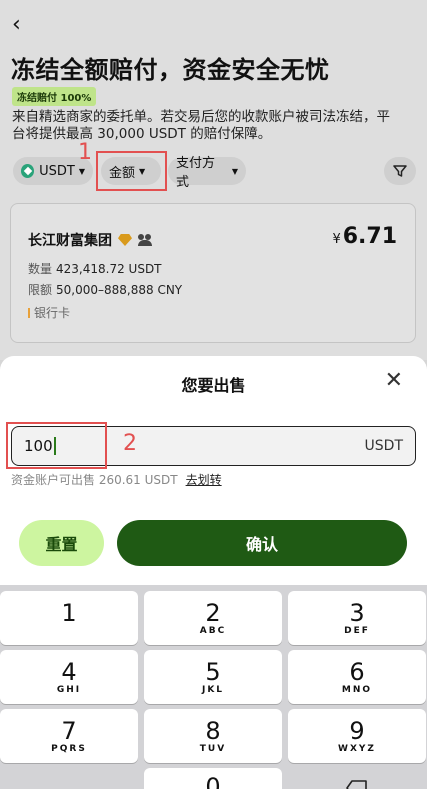  Describe the element at coordinates (29, 312) in the screenshot. I see `payment-method-marker` at that location.